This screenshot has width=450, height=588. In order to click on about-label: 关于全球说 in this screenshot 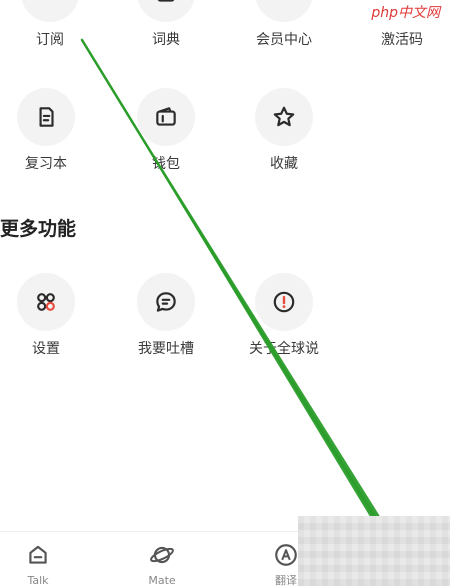, I will do `click(284, 349)`.